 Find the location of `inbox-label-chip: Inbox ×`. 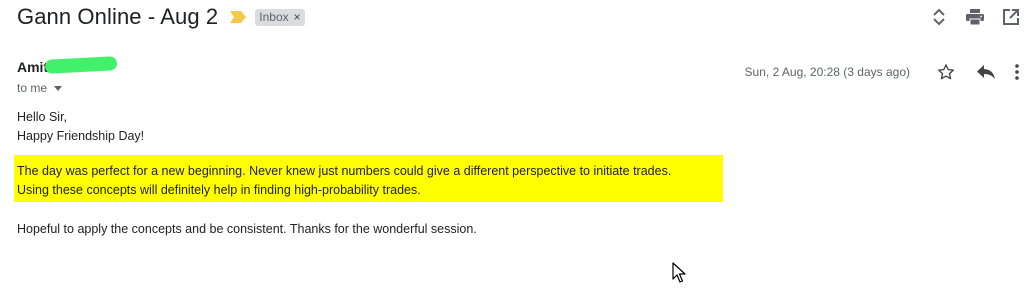

inbox-label-chip: Inbox × is located at coordinates (280, 17).